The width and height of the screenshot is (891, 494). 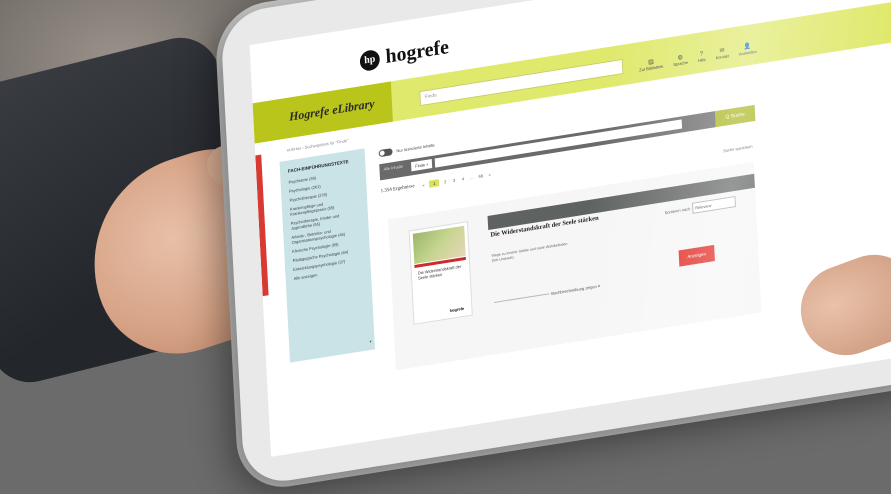 I want to click on licensed-toggle-row: Nur lizenzierte Inhalte, so click(x=406, y=149).